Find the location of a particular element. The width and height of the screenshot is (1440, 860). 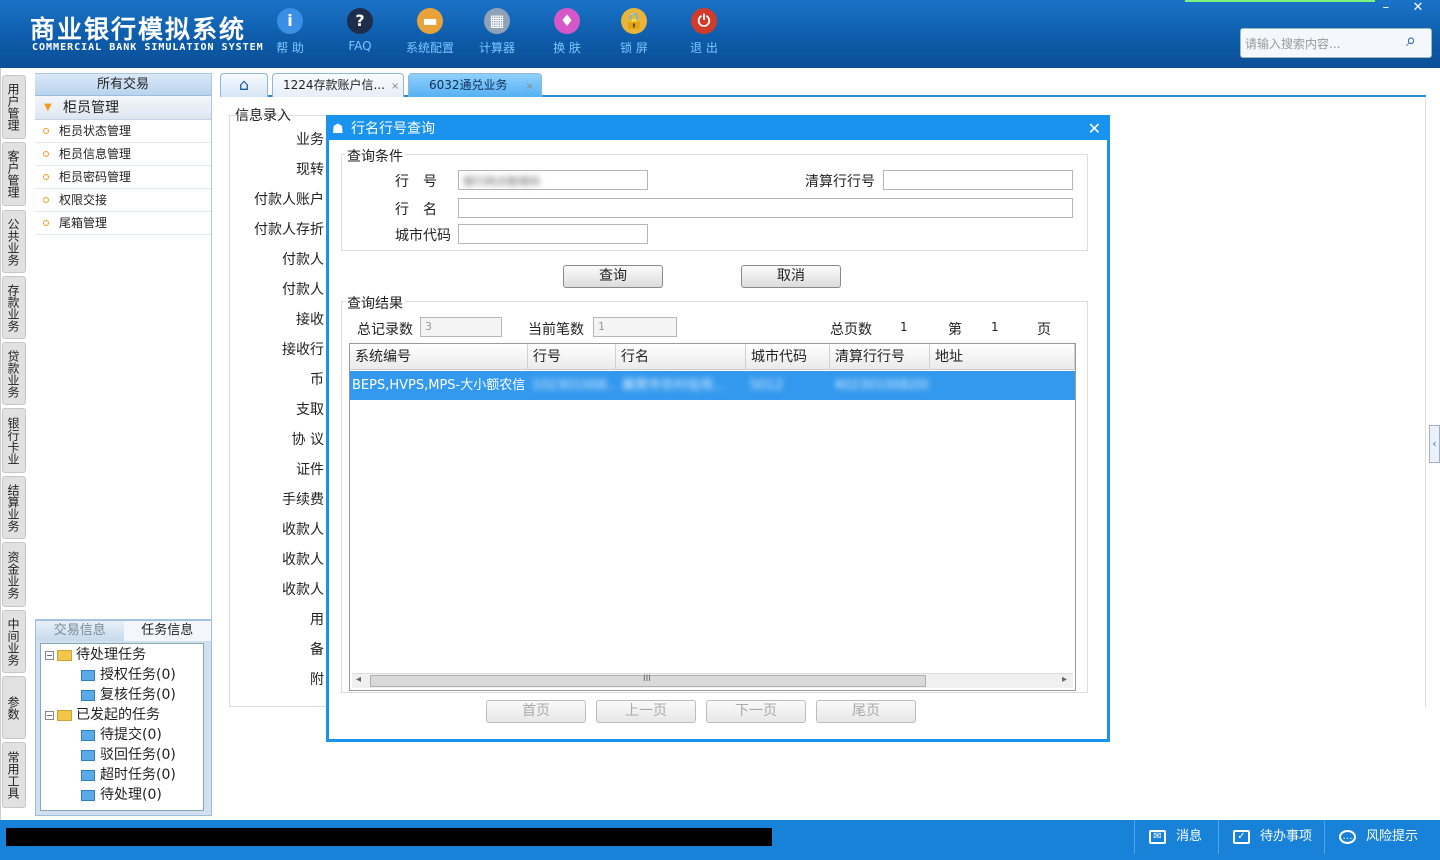

scroll-right-icon: ▸ is located at coordinates (1064, 679).